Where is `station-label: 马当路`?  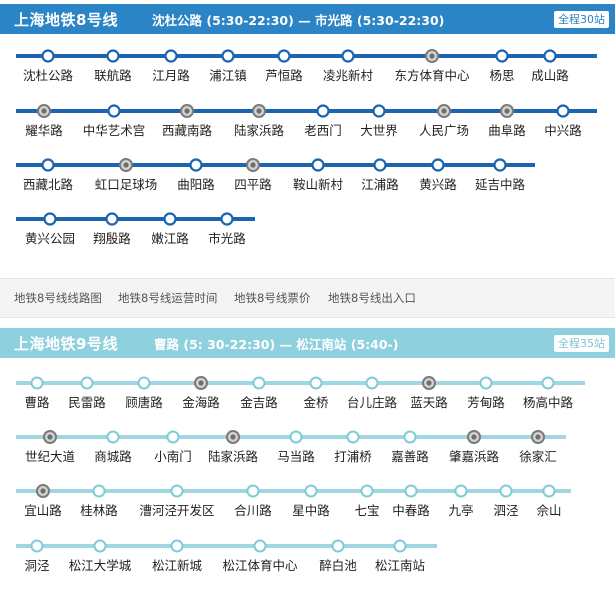
station-label: 马当路 is located at coordinates (296, 456).